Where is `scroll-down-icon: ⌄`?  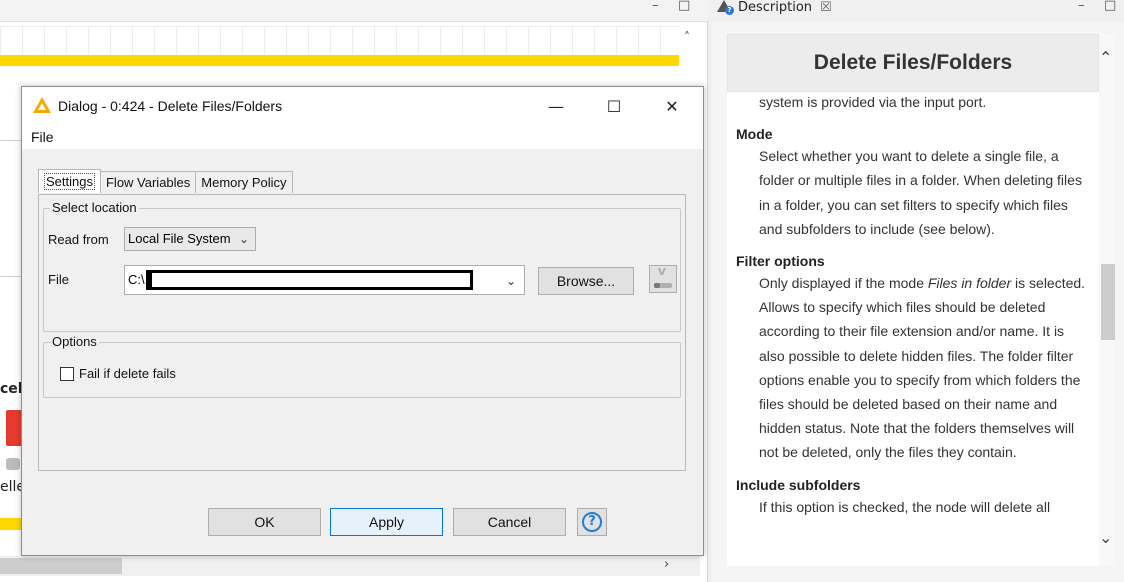
scroll-down-icon: ⌄ is located at coordinates (1105, 537).